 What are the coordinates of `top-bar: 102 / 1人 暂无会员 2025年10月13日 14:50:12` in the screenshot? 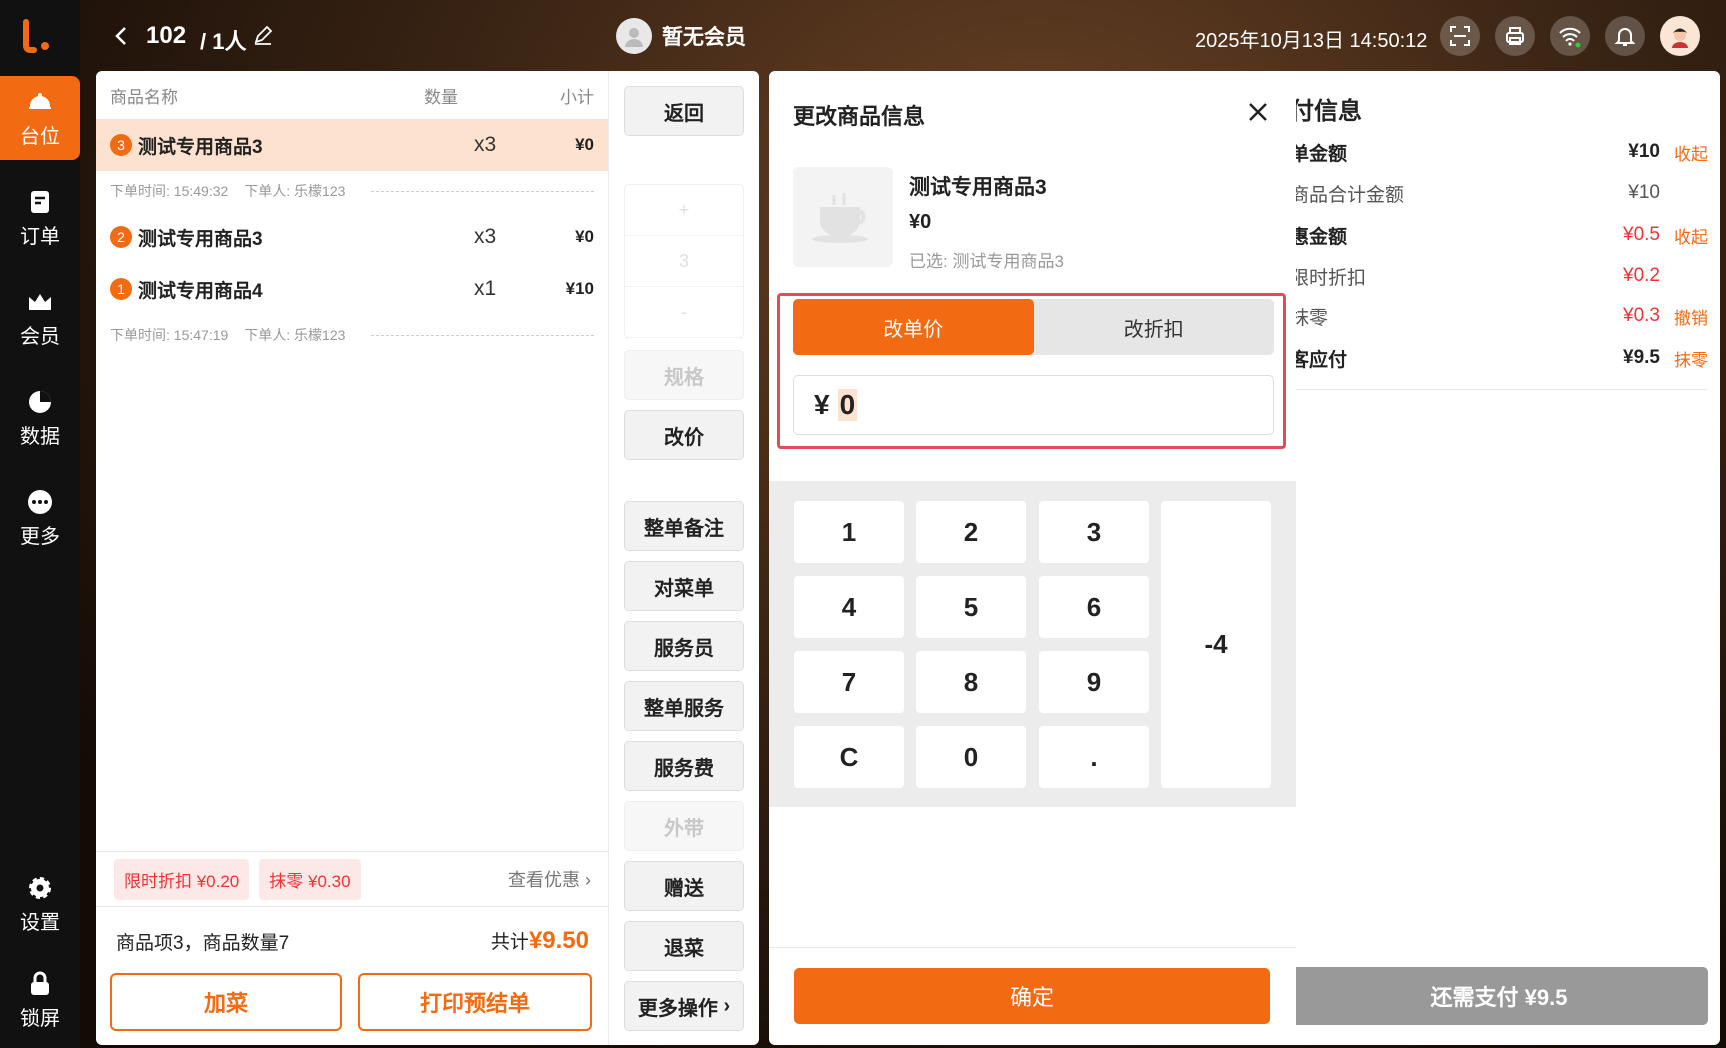 It's located at (903, 36).